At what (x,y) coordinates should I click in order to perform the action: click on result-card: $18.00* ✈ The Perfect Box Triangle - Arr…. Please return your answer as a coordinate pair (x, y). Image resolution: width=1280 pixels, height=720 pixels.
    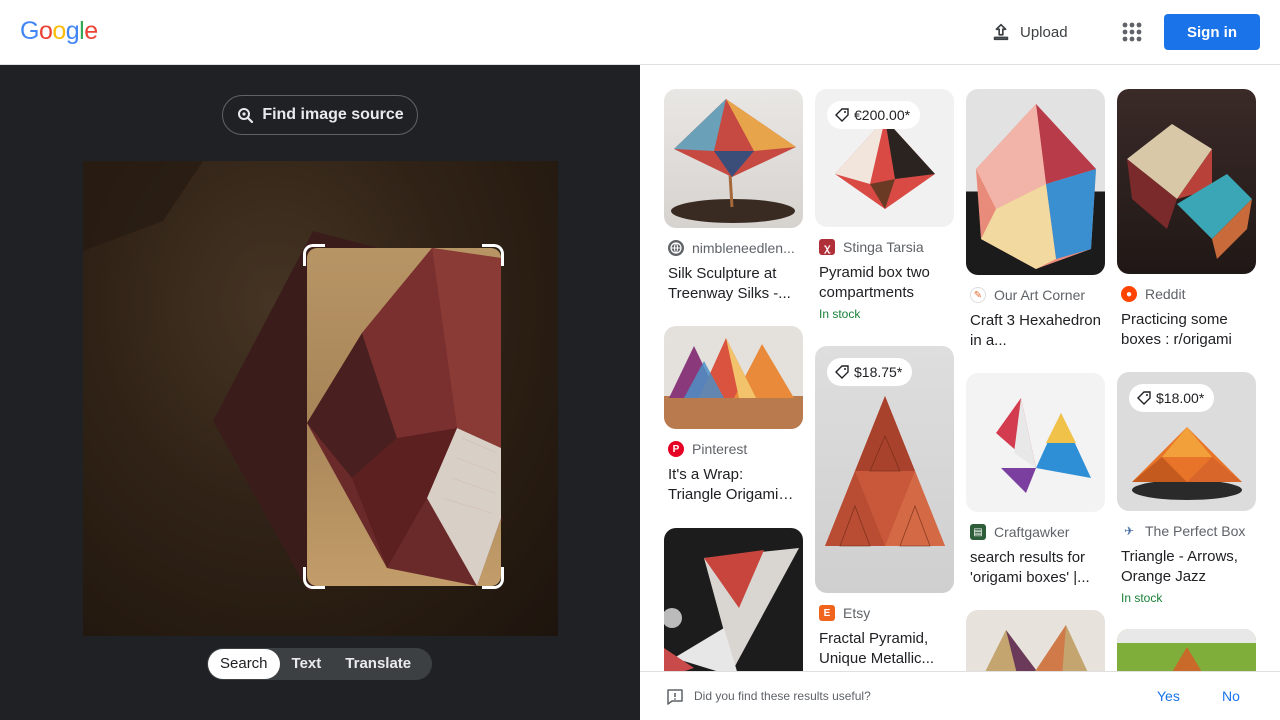
    Looking at the image, I should click on (1186, 488).